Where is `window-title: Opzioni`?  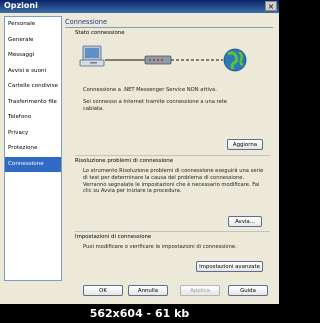
window-title: Opzioni is located at coordinates (21, 5).